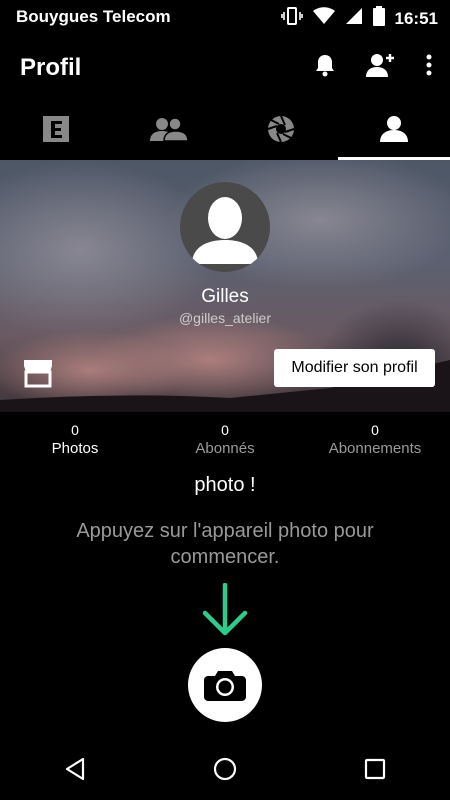 The image size is (450, 800). I want to click on home-button, so click(225, 769).